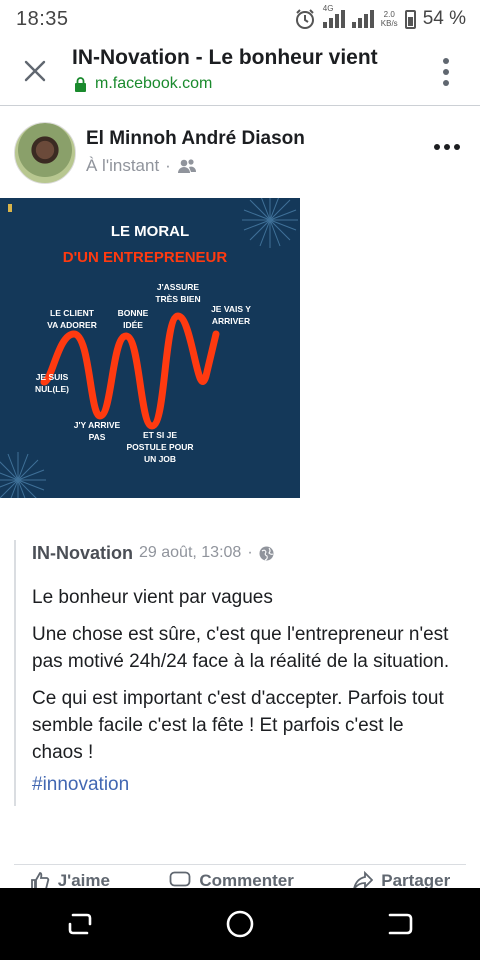  I want to click on label-arrive-1: J'Y ARRIVE, so click(97, 425).